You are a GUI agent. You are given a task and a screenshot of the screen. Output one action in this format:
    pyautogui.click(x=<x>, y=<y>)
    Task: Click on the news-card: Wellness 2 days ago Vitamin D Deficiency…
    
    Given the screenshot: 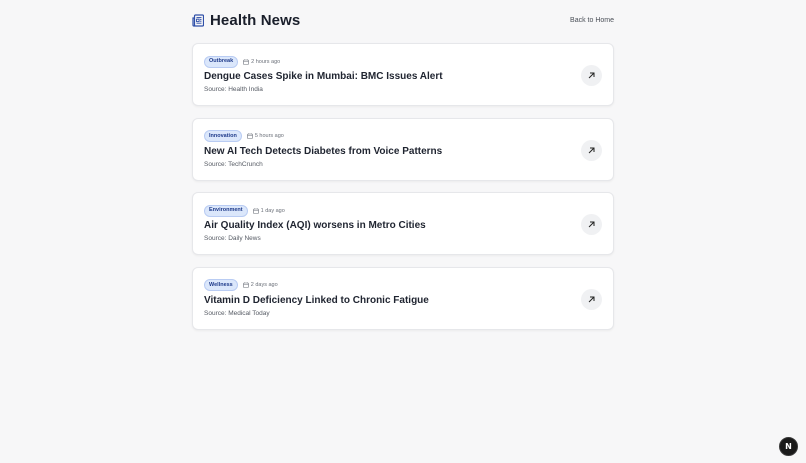 What is the action you would take?
    pyautogui.click(x=403, y=298)
    